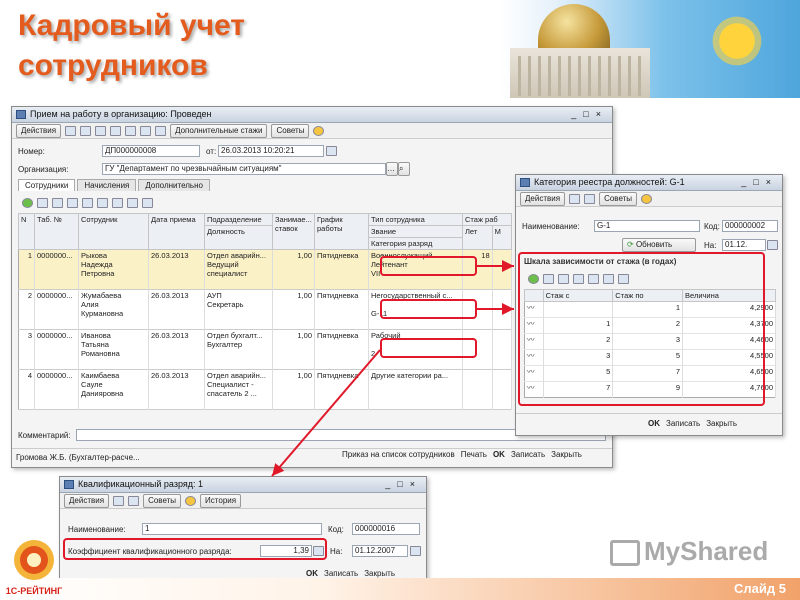 This screenshot has width=800, height=600. What do you see at coordinates (34, 591) in the screenshot?
I see `logo-label: 1С-РЕЙТИНГ` at bounding box center [34, 591].